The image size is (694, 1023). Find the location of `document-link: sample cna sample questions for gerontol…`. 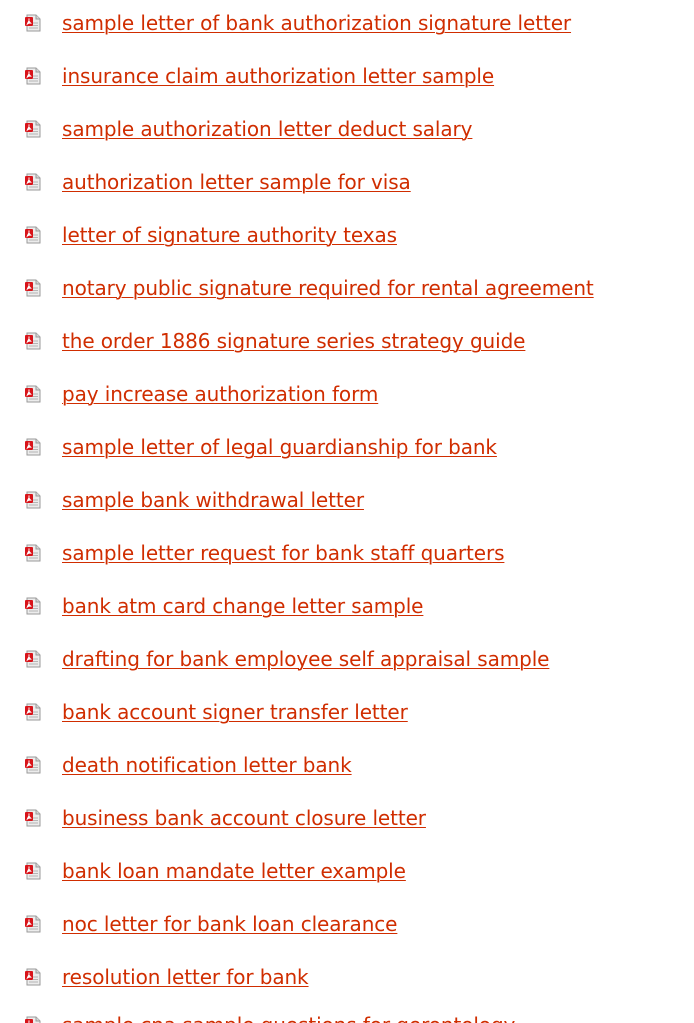

document-link: sample cna sample questions for gerontol… is located at coordinates (288, 1018).